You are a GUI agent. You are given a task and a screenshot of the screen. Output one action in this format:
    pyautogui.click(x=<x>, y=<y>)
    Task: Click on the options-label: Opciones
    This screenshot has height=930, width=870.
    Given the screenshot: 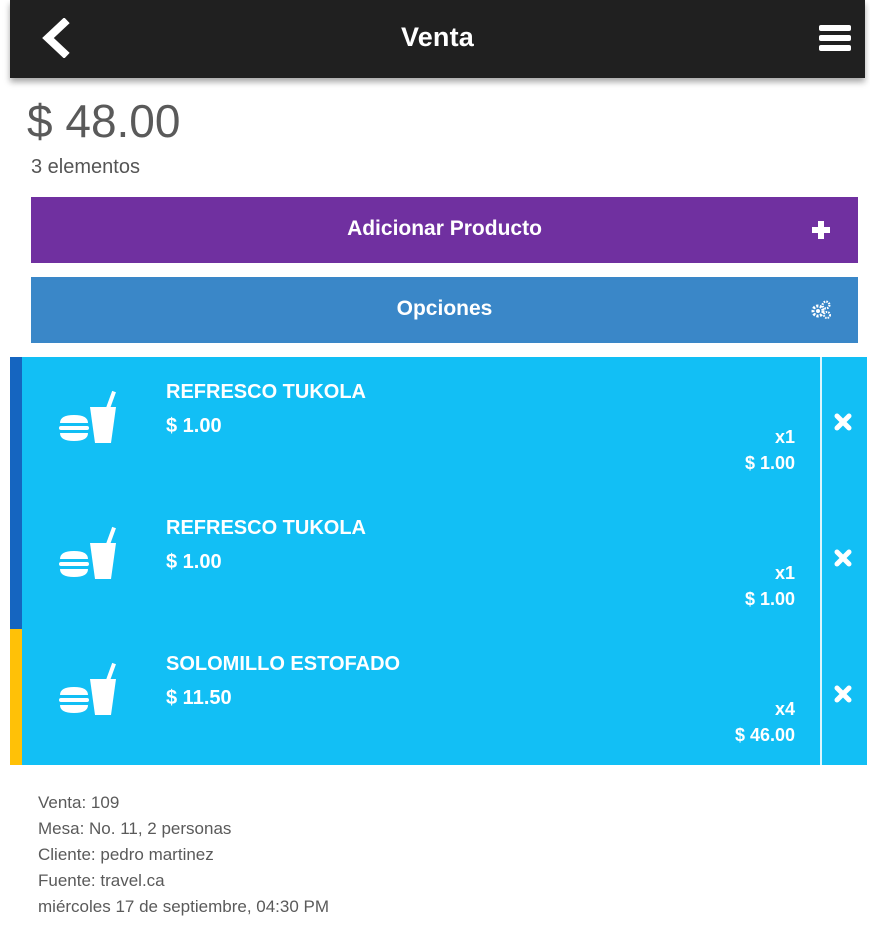 What is the action you would take?
    pyautogui.click(x=444, y=308)
    